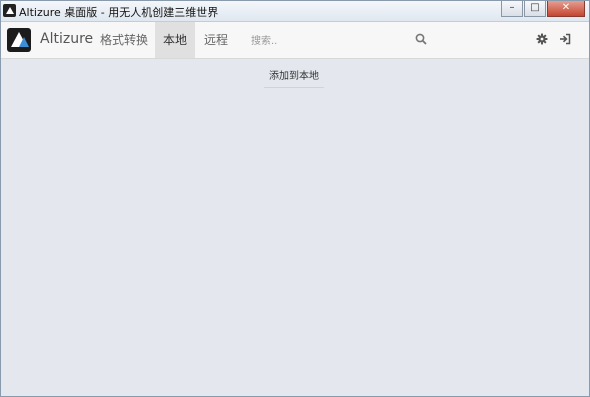 This screenshot has height=397, width=590. Describe the element at coordinates (295, 11) in the screenshot. I see `window-titlebar: Altizure 桌面版 - 用无人机创建三维世界 – □ ✕` at that location.